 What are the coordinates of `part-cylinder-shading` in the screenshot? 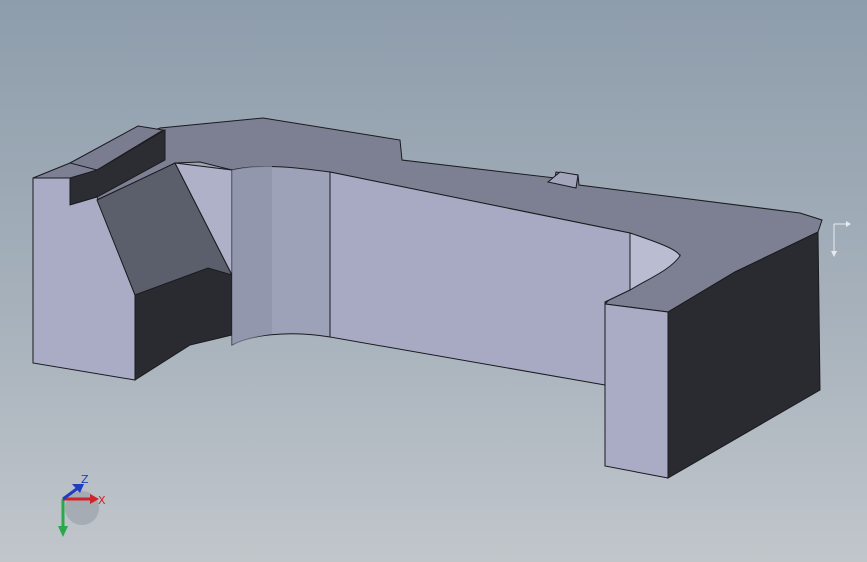 It's located at (252, 255).